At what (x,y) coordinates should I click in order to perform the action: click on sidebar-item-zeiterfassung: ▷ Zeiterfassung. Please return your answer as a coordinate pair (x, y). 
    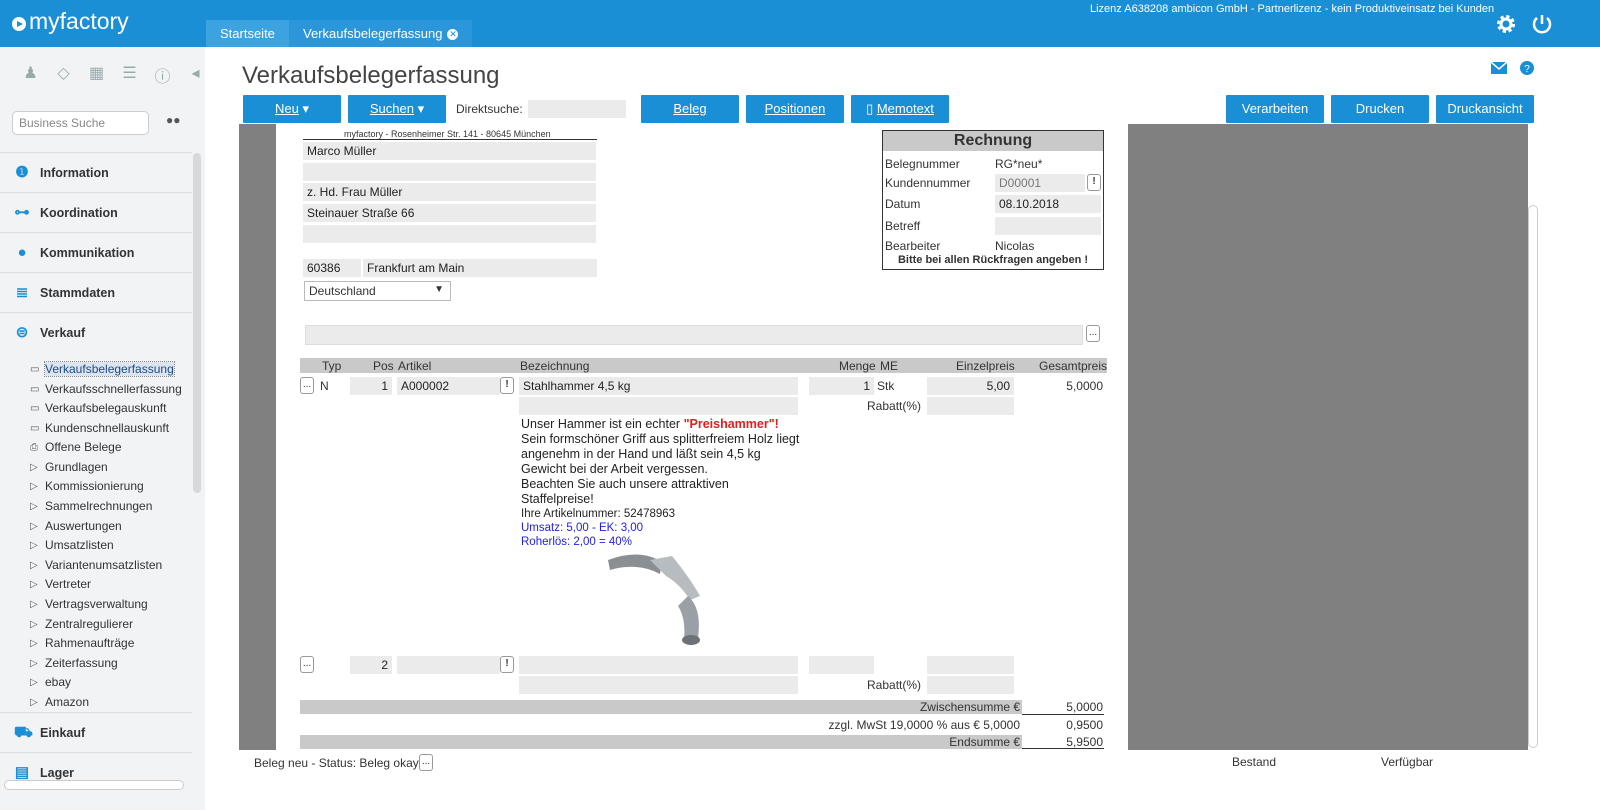
    Looking at the image, I should click on (74, 663).